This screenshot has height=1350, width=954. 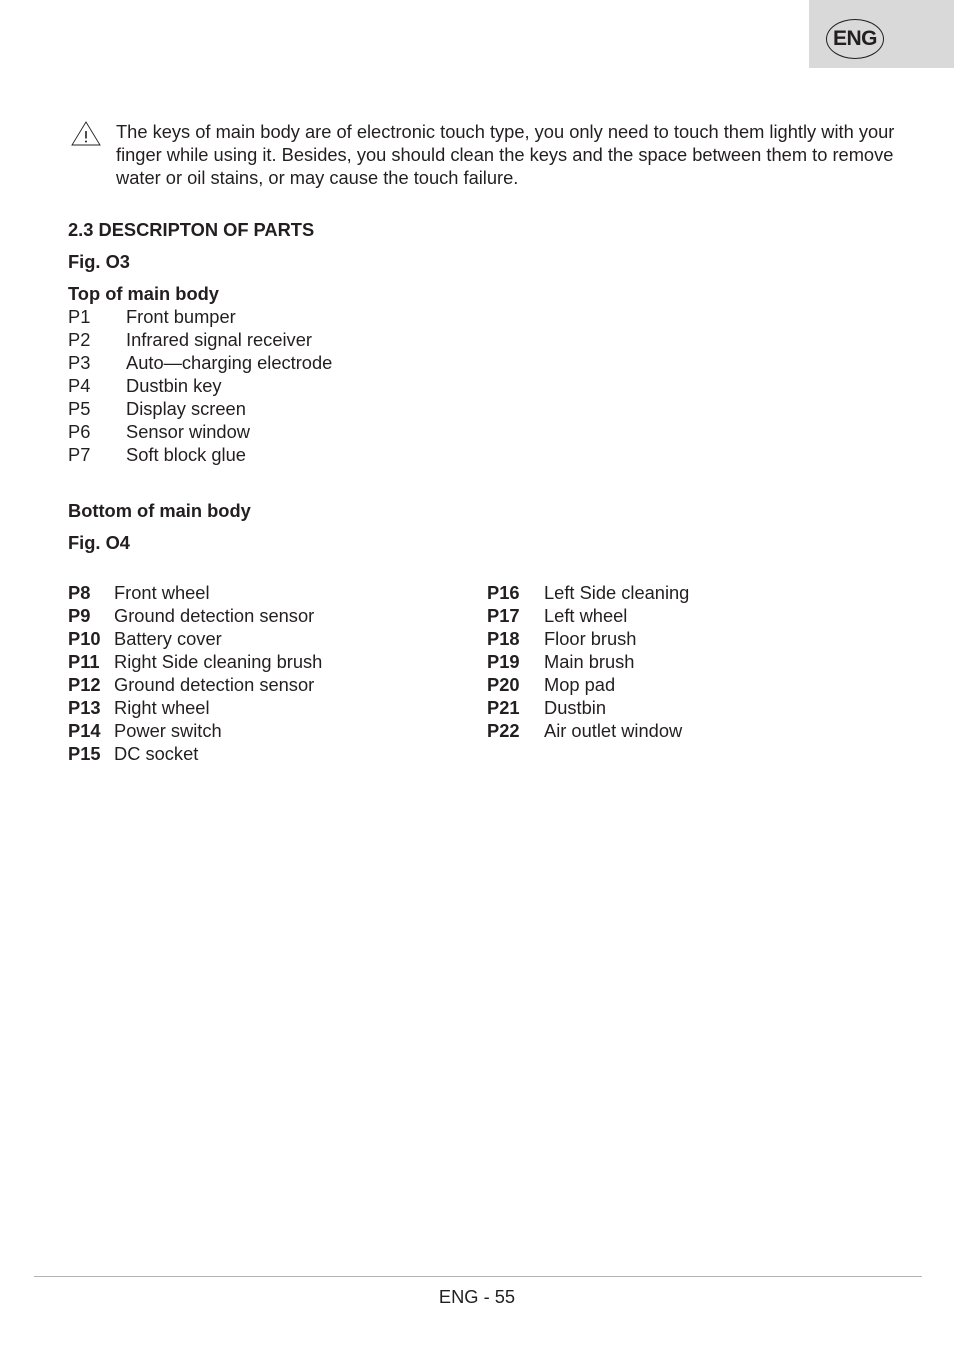 I want to click on part-label: Left Side cleaning, so click(x=617, y=592).